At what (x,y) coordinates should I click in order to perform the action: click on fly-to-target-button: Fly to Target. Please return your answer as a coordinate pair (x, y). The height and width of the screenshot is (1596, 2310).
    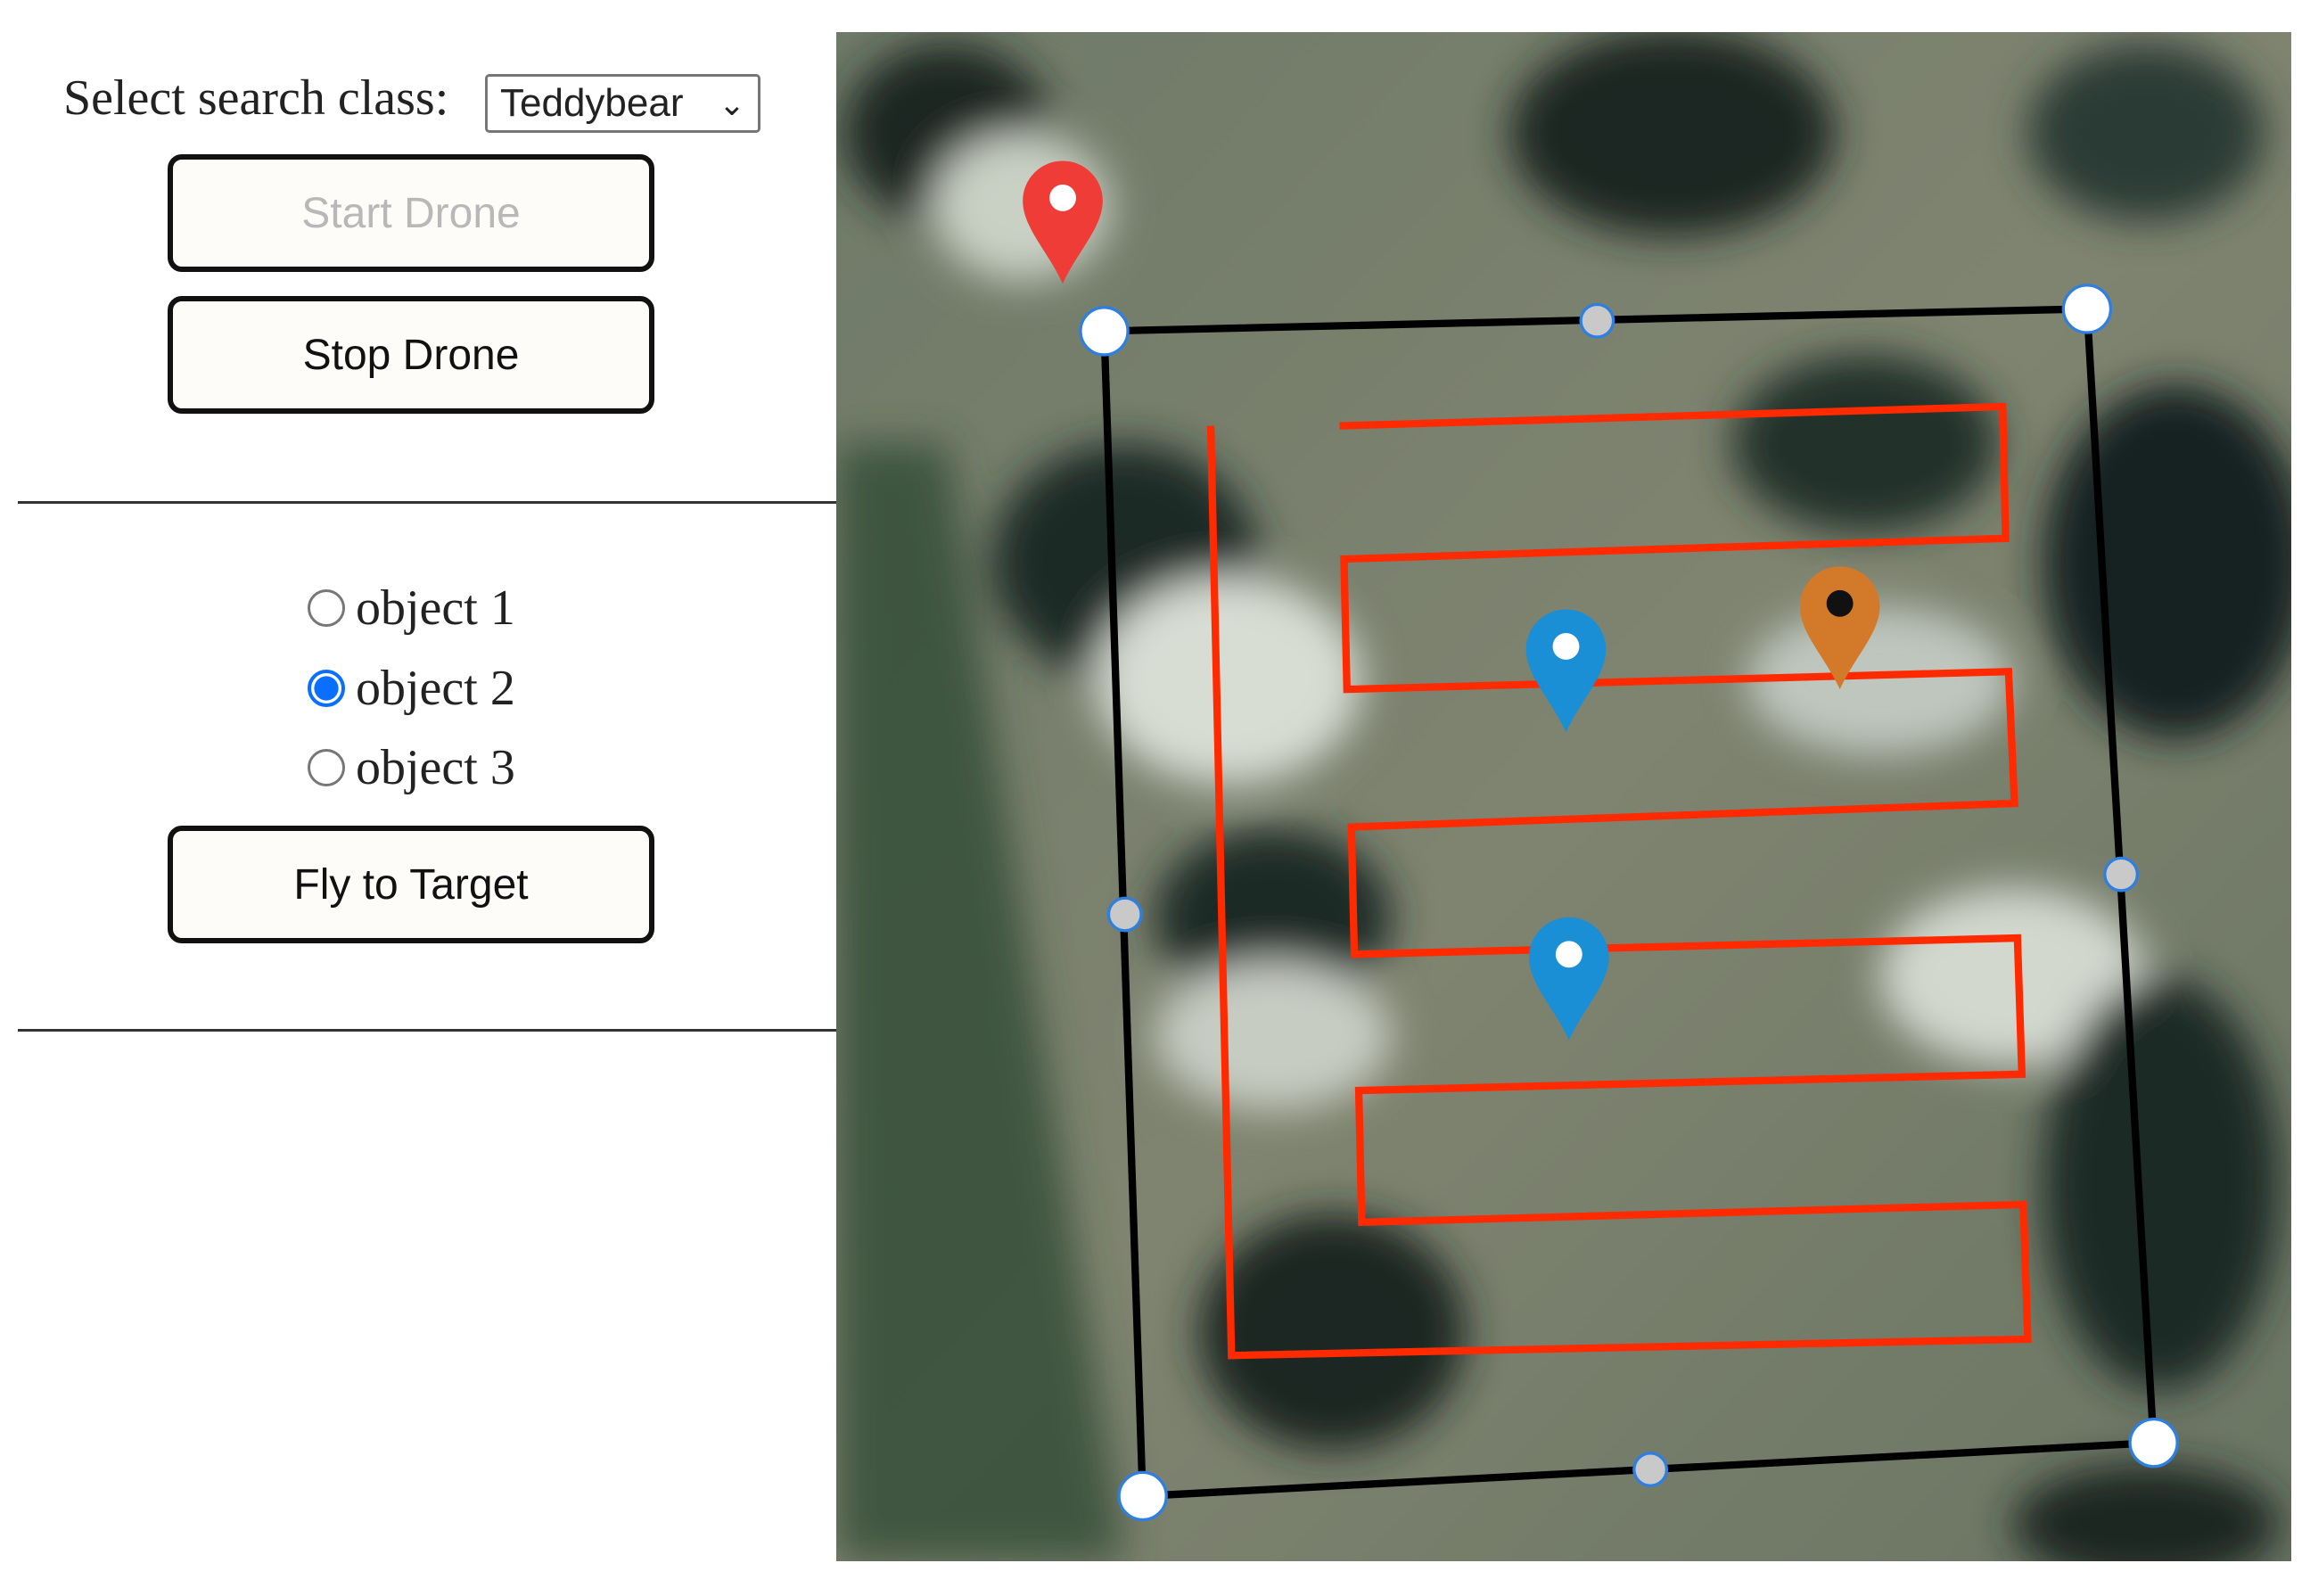
    Looking at the image, I should click on (411, 884).